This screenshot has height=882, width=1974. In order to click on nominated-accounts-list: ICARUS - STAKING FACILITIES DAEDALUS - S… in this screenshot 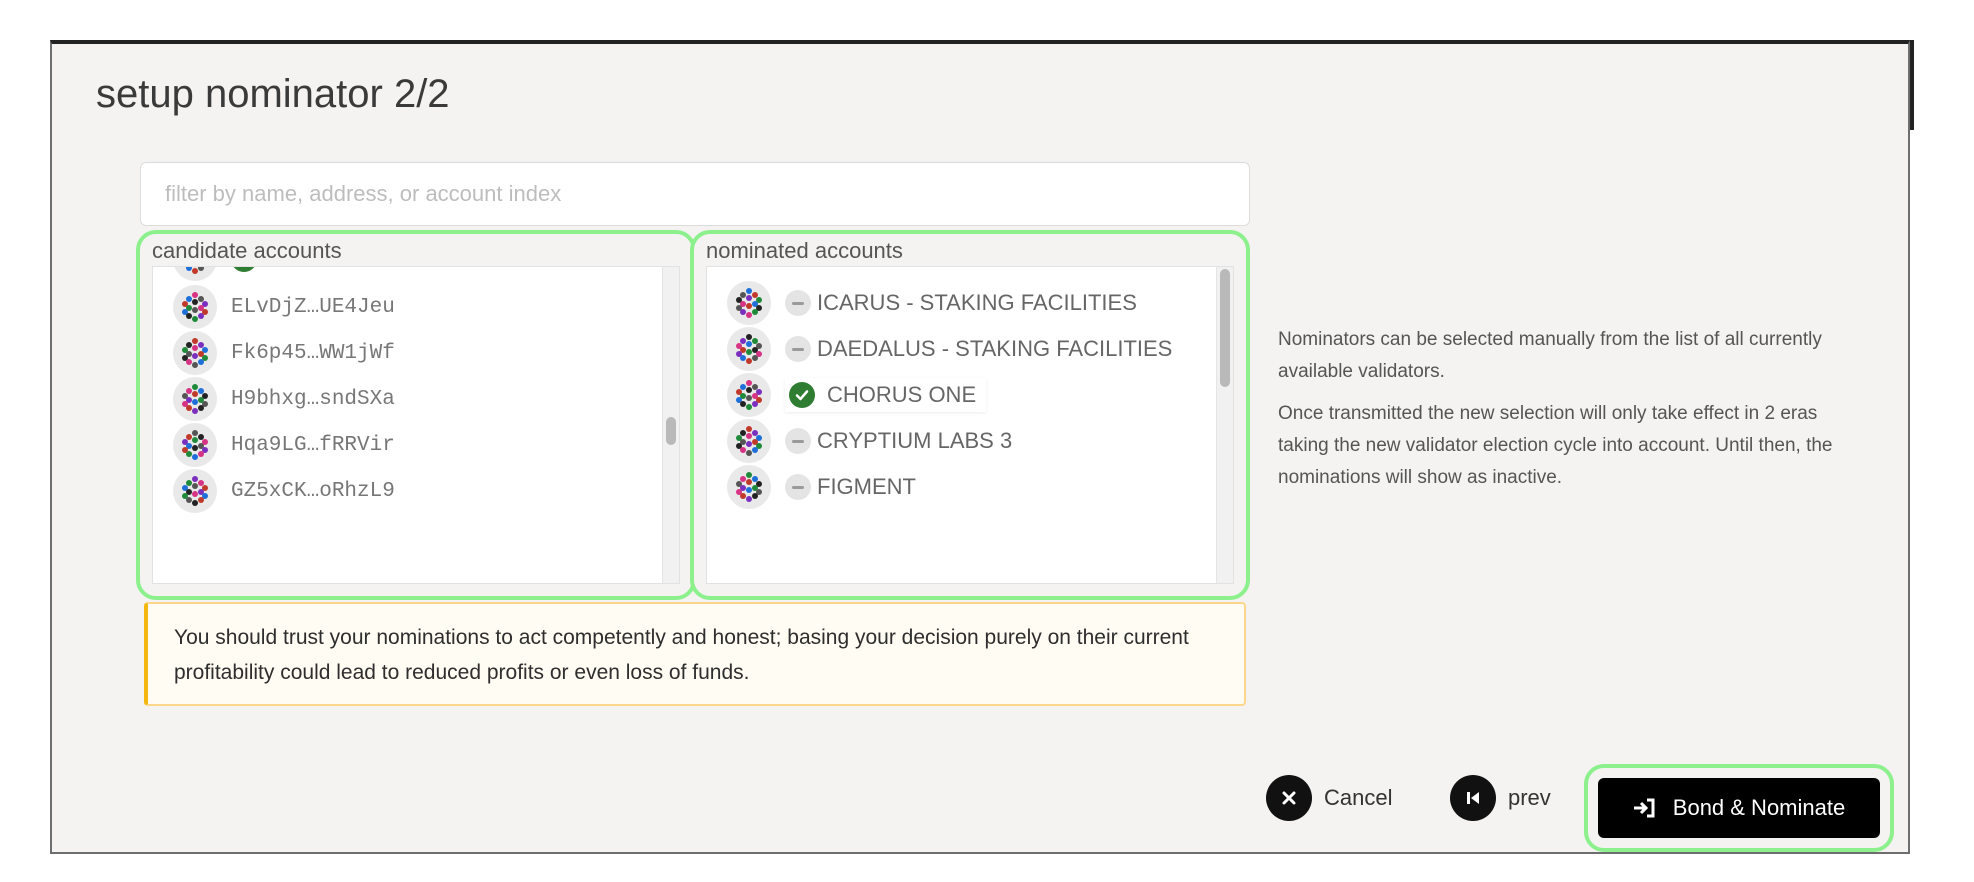, I will do `click(970, 425)`.